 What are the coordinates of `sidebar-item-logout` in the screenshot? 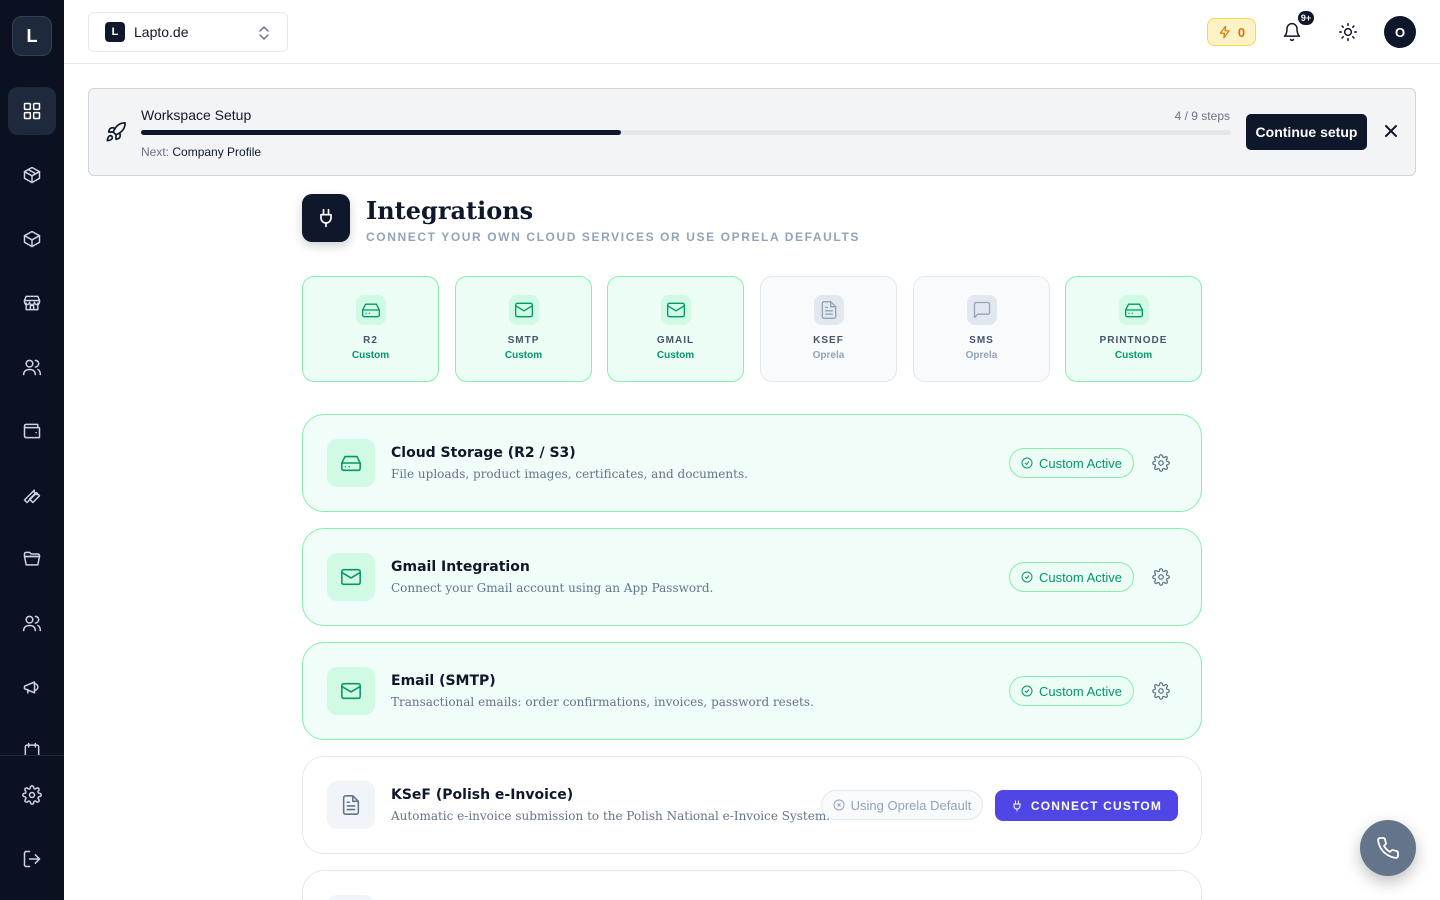 It's located at (32, 859).